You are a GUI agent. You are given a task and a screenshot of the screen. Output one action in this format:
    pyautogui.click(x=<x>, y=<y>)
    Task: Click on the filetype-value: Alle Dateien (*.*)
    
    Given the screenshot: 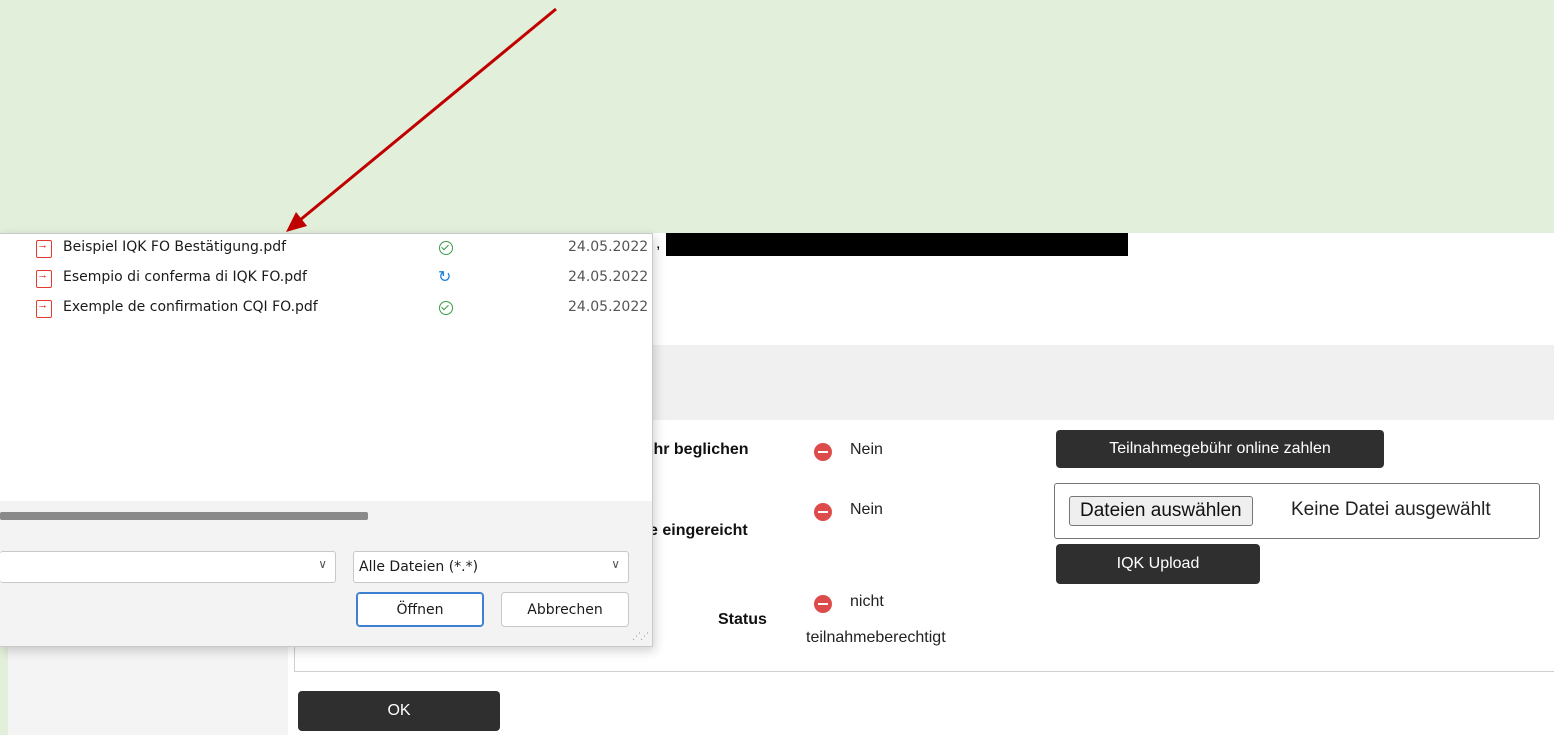 What is the action you would take?
    pyautogui.click(x=419, y=567)
    